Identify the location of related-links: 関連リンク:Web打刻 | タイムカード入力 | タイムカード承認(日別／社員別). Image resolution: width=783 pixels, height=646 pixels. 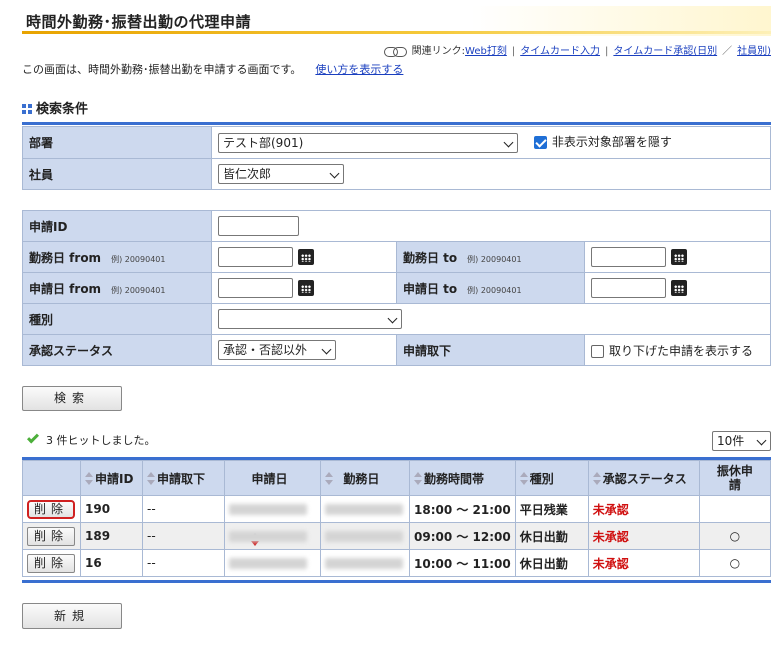
(577, 49).